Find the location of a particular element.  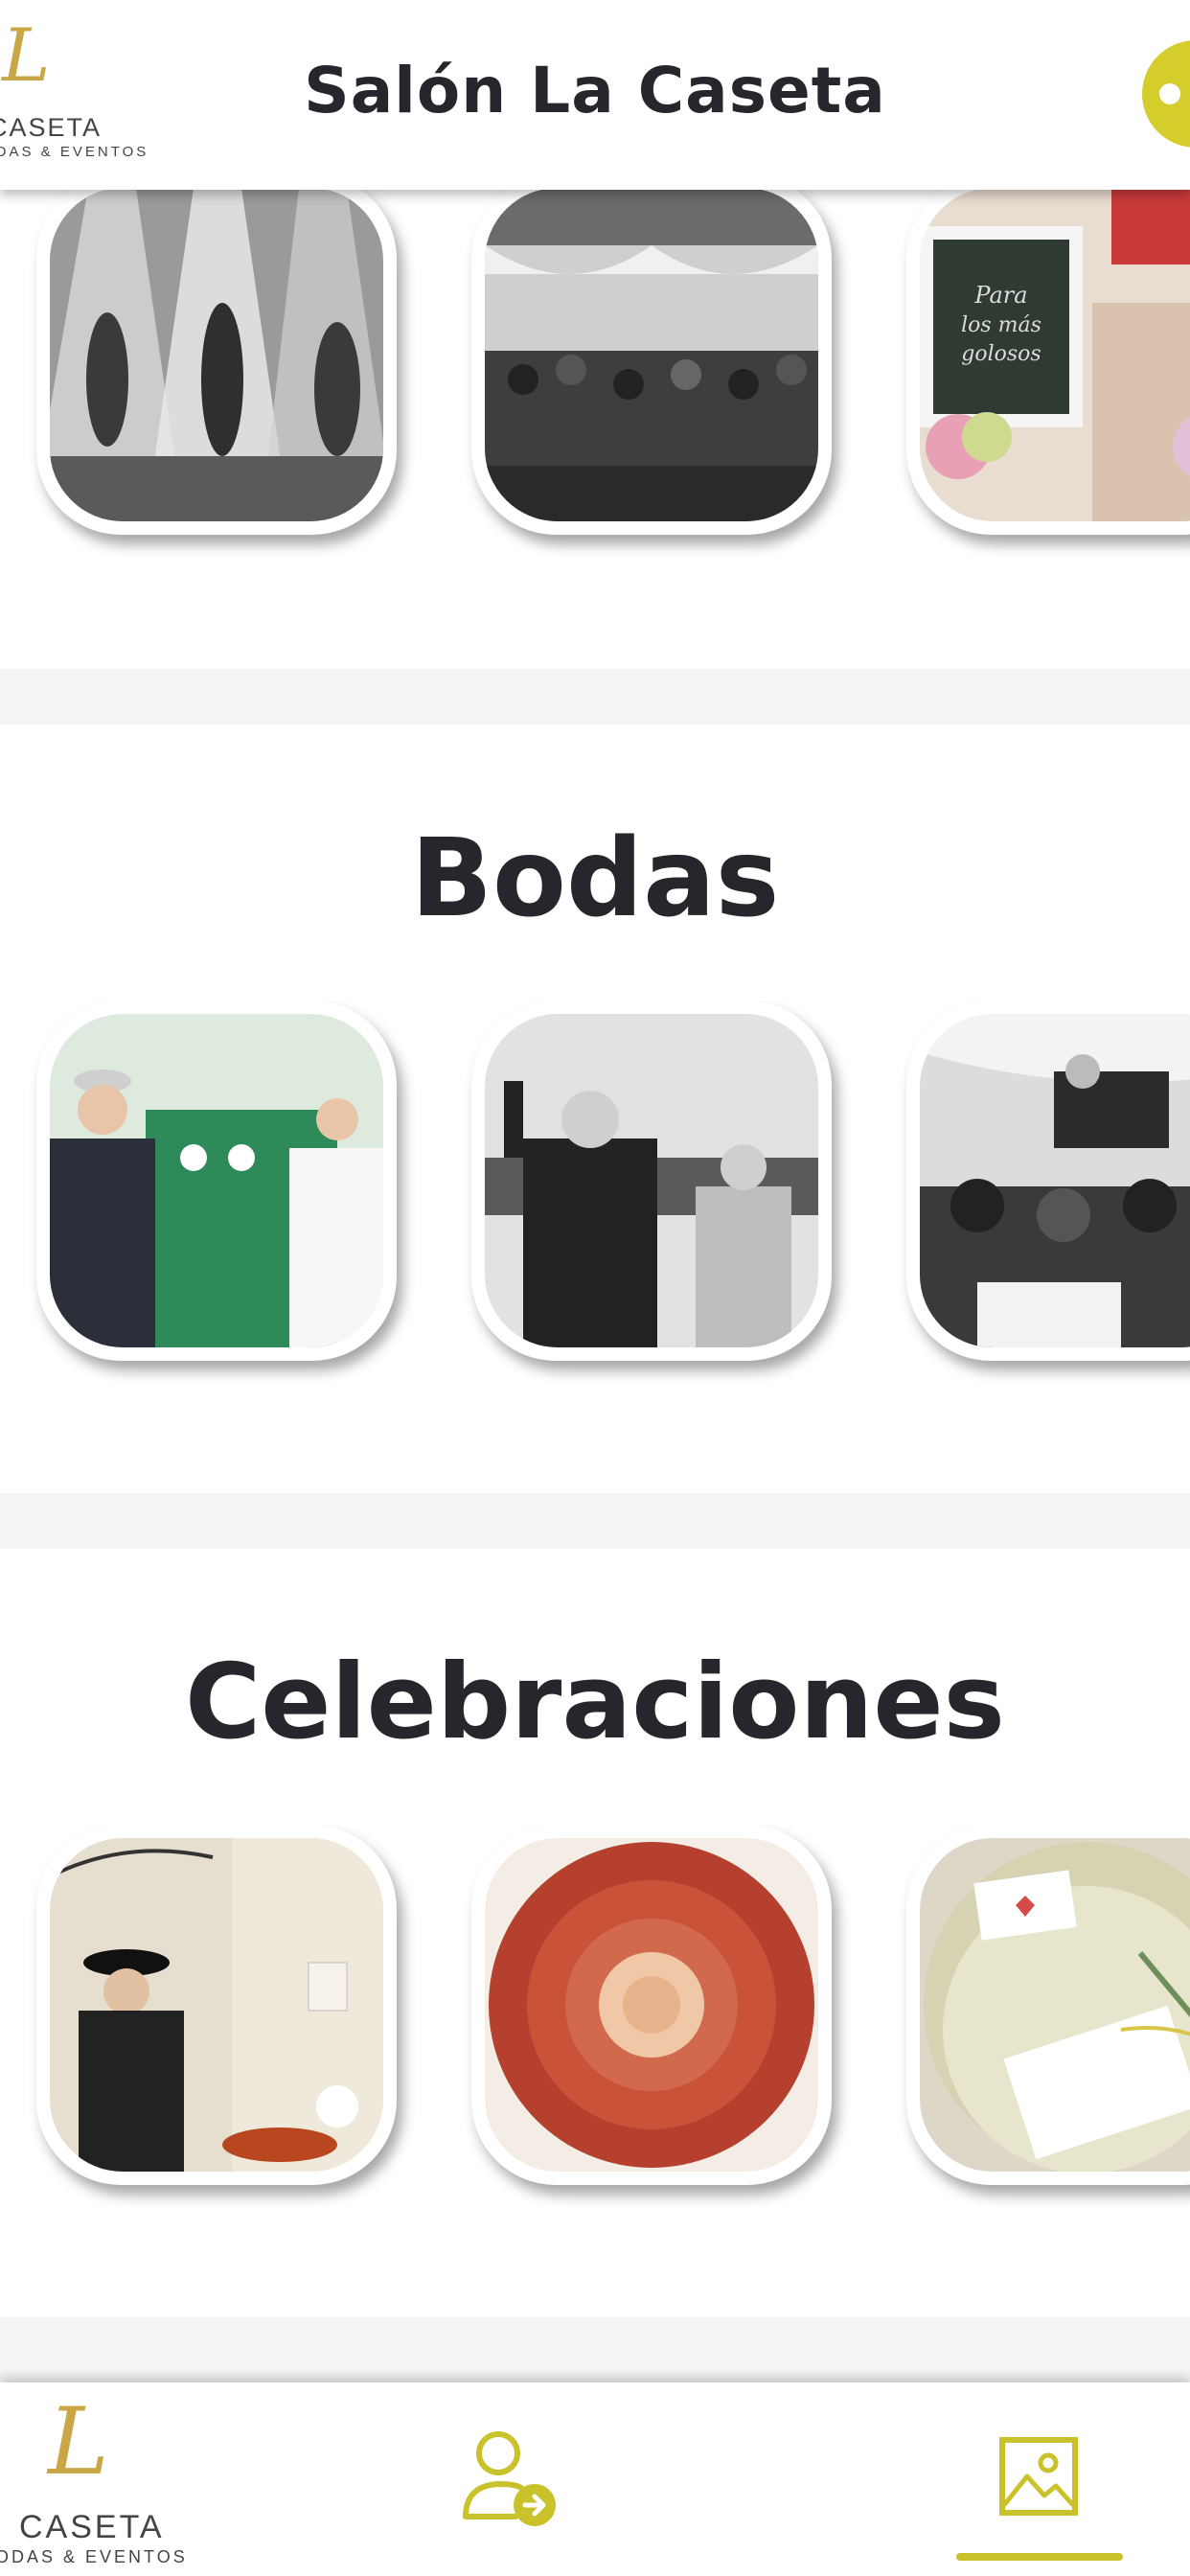

nav-gallery-button is located at coordinates (1038, 2476).